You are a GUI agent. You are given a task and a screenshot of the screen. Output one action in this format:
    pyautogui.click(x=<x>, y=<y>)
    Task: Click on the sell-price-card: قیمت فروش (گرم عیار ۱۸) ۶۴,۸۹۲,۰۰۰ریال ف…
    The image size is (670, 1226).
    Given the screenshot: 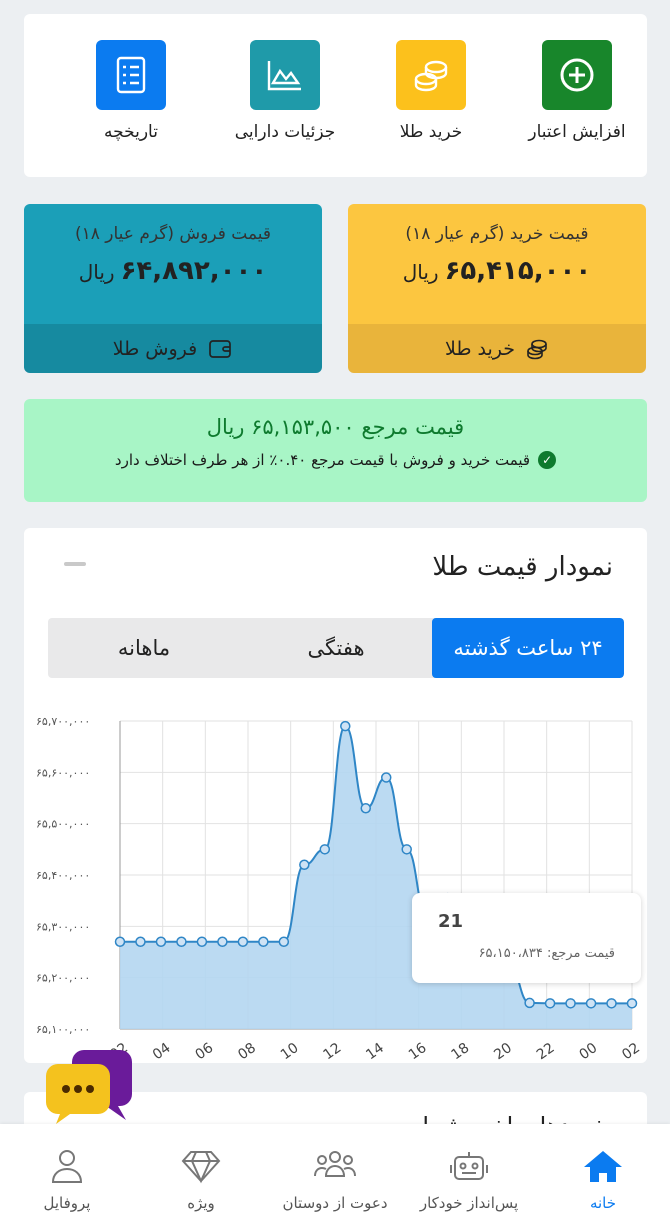 What is the action you would take?
    pyautogui.click(x=173, y=288)
    